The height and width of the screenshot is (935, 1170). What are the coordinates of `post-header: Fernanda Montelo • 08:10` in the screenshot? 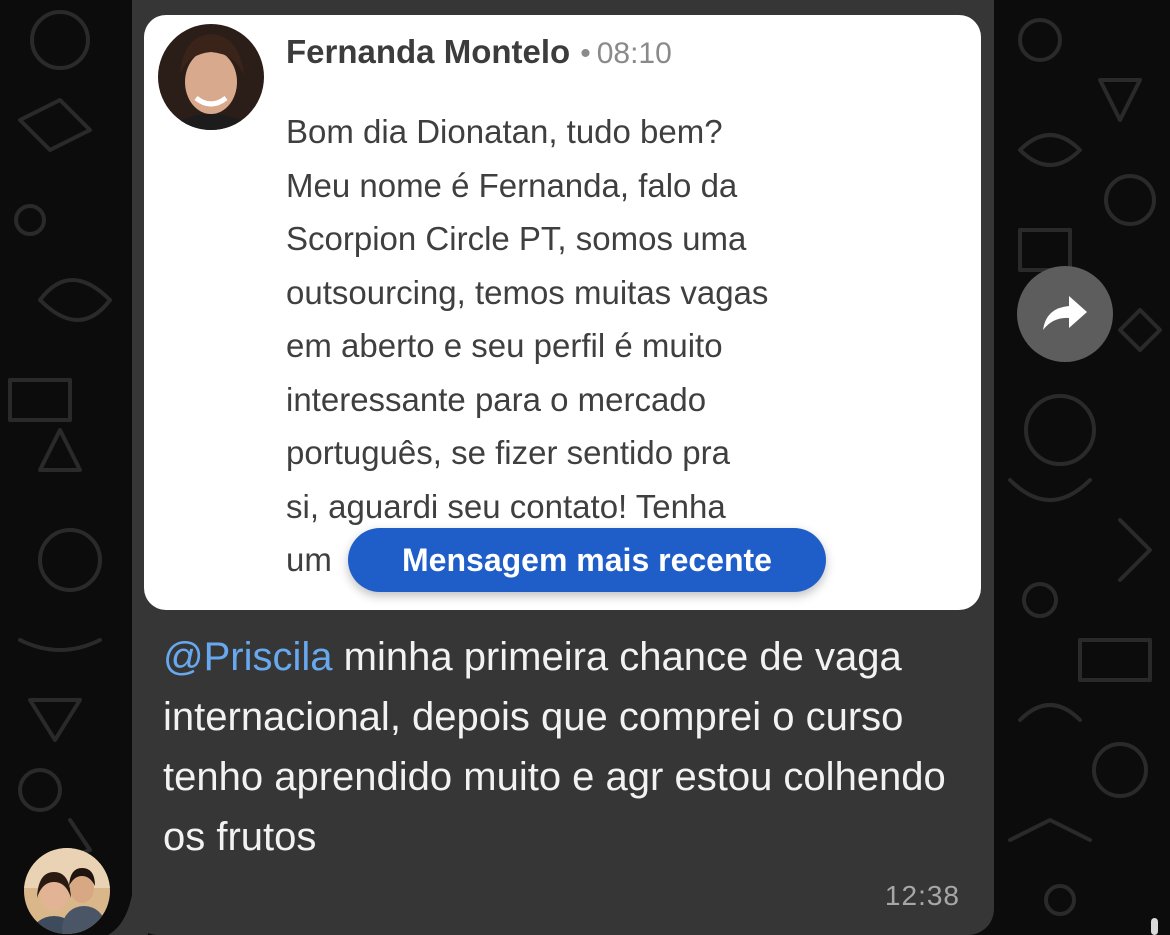 It's located at (479, 52).